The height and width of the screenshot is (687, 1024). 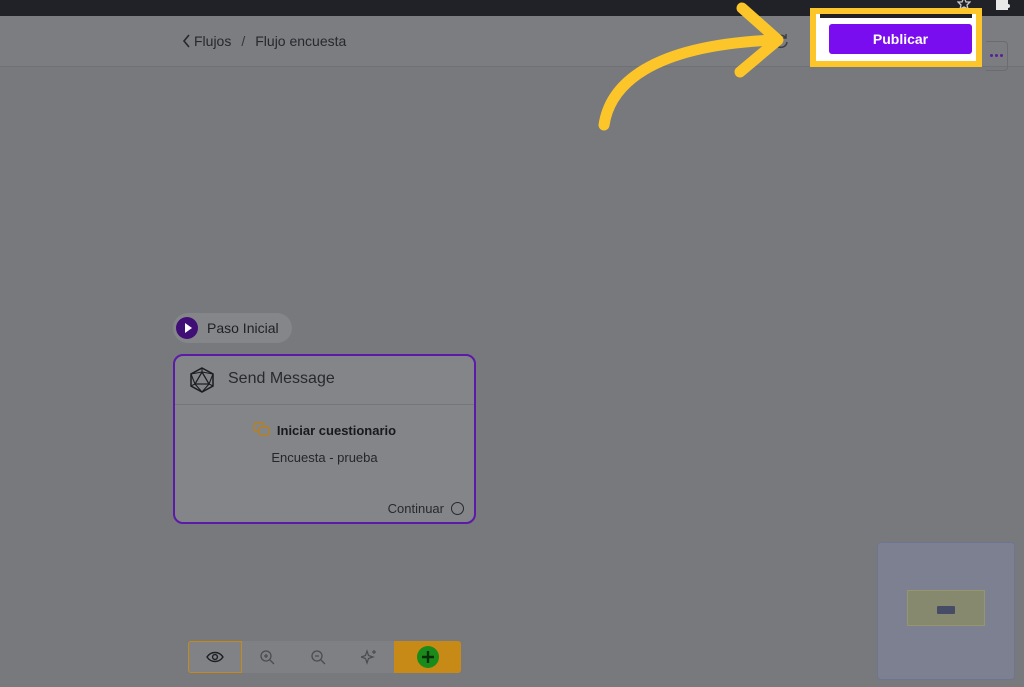 I want to click on node-step-title: Iniciar cuestionario, so click(x=336, y=430).